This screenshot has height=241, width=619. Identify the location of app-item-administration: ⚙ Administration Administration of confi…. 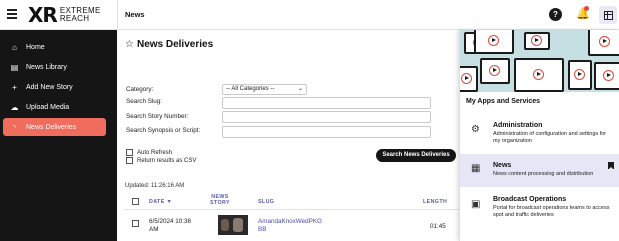
(539, 136).